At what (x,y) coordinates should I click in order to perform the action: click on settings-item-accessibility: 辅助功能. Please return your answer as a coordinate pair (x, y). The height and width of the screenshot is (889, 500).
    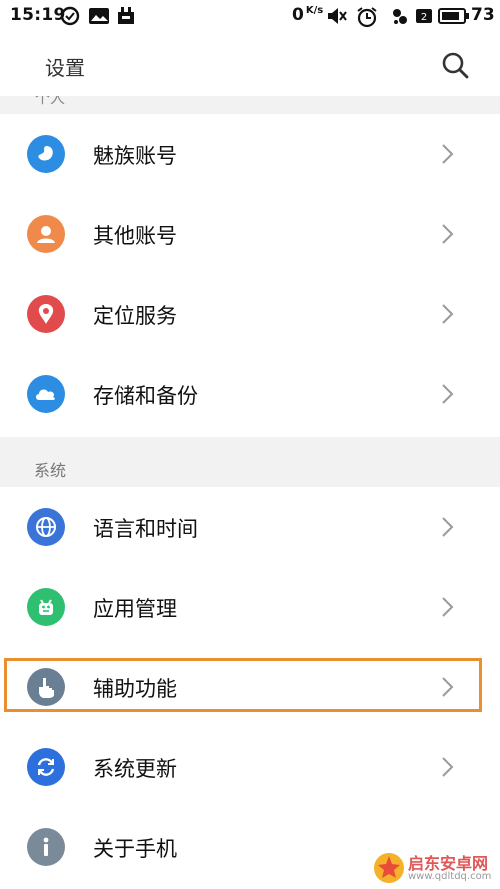
    Looking at the image, I should click on (250, 687).